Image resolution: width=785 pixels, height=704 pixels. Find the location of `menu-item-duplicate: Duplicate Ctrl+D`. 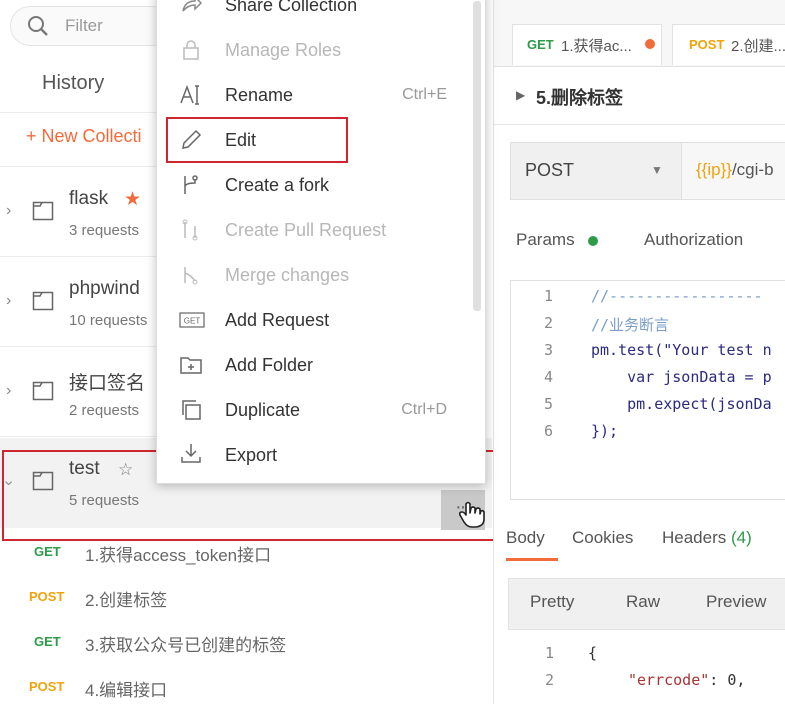

menu-item-duplicate: Duplicate Ctrl+D is located at coordinates (321, 410).